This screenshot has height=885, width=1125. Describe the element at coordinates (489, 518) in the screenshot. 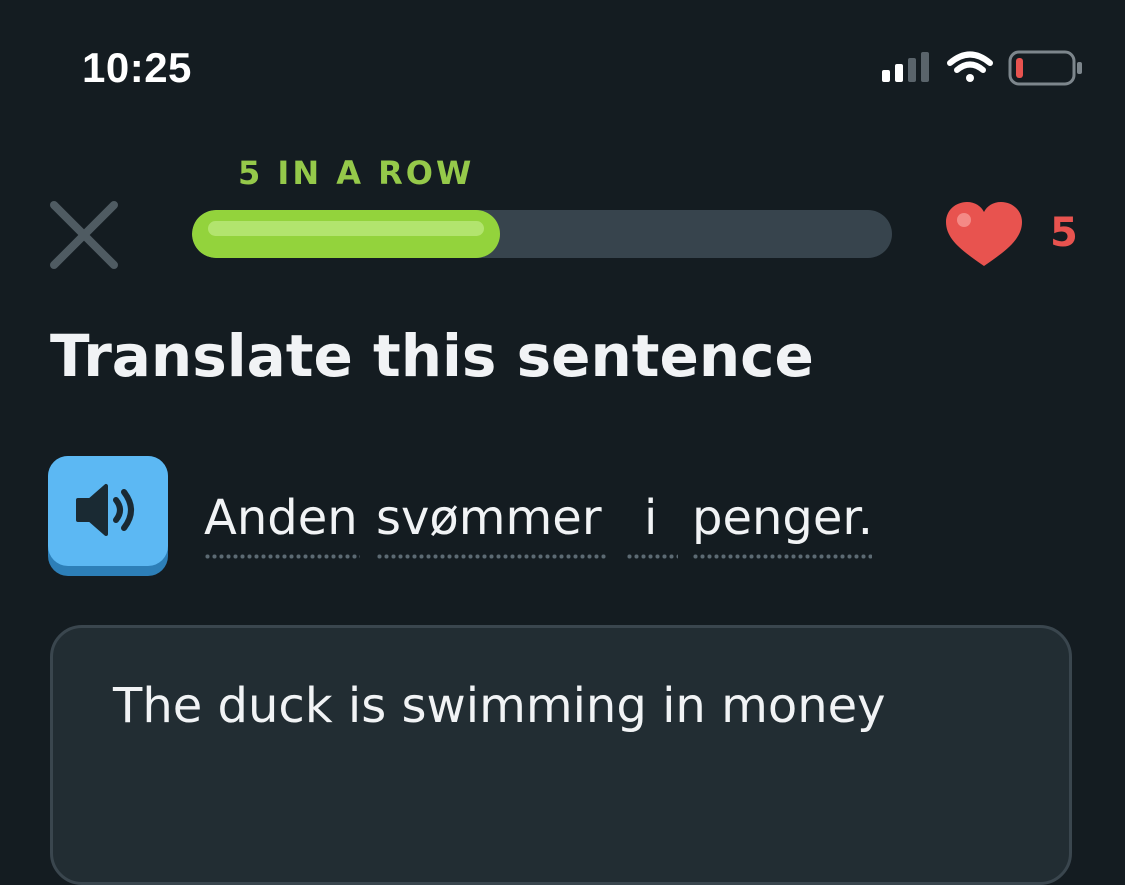

I see `sentence-word-text: svømmer` at that location.